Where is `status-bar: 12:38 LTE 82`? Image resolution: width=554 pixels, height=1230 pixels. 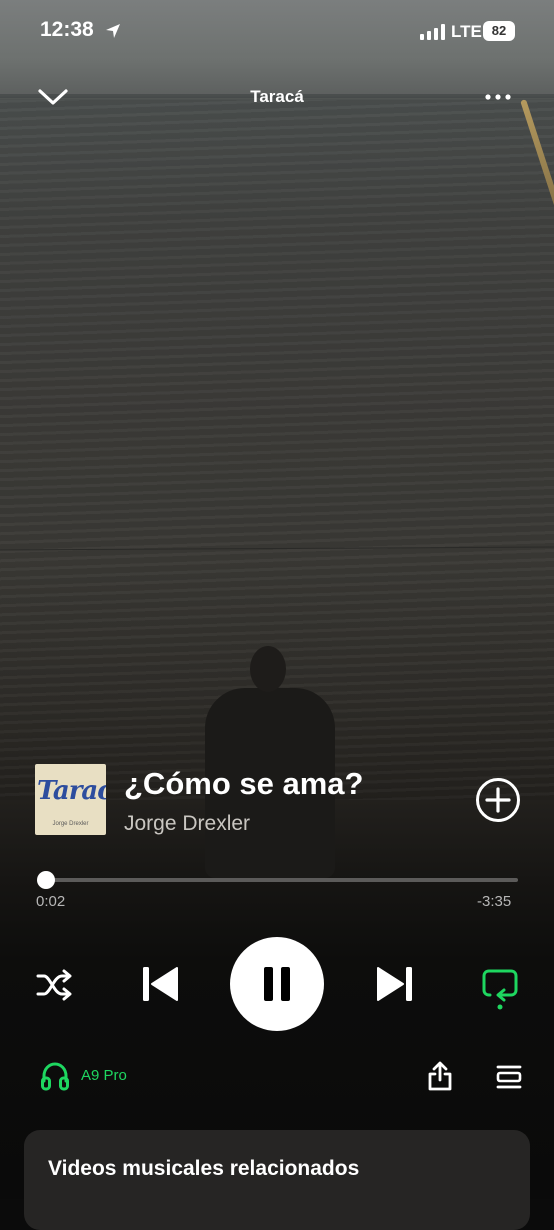
status-bar: 12:38 LTE 82 is located at coordinates (277, 31).